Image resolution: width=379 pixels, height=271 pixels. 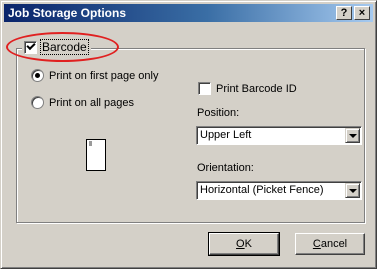 I want to click on ok-mnemonic: O, so click(x=240, y=244).